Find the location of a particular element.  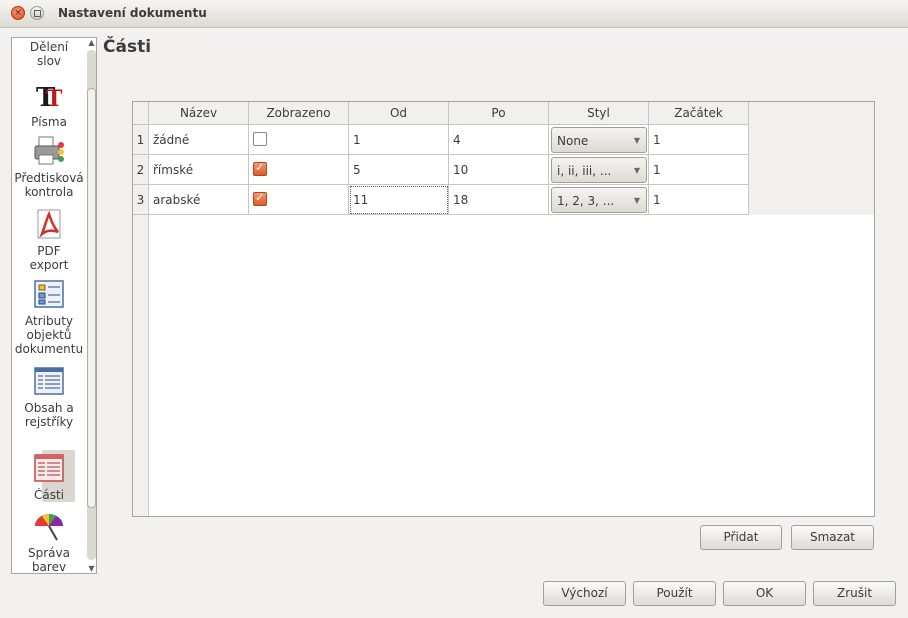

cell-name: římské is located at coordinates (199, 170).